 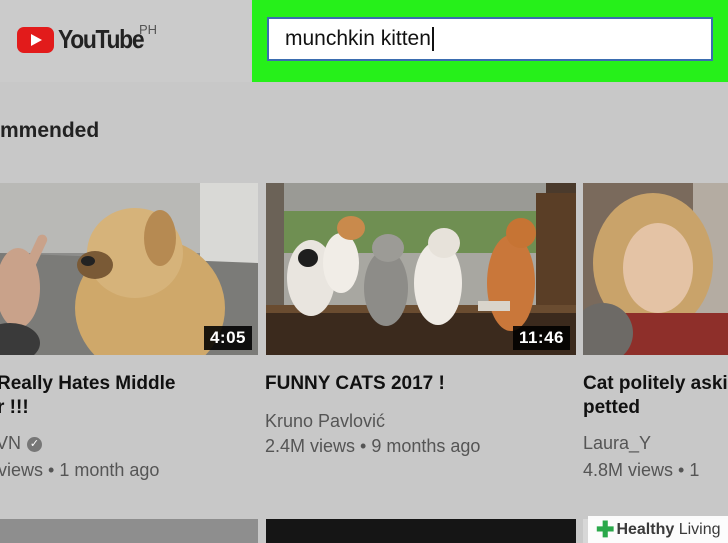 I want to click on region-code: PH, so click(x=148, y=29).